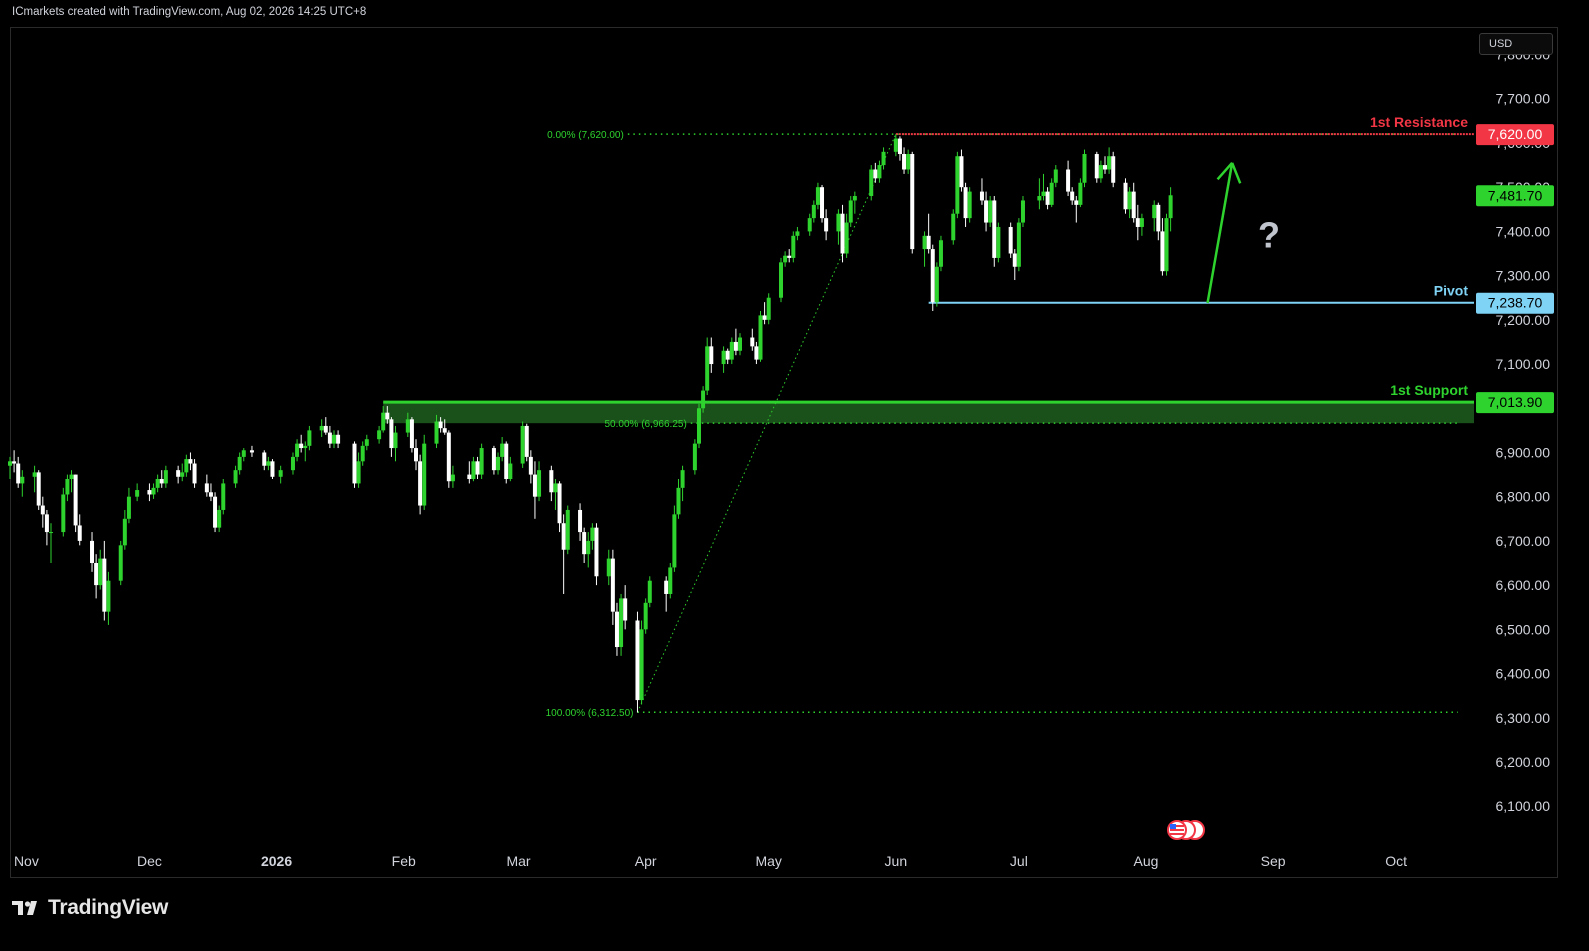 The width and height of the screenshot is (1589, 951). I want to click on tradingview-logo: TradingView, so click(90, 908).